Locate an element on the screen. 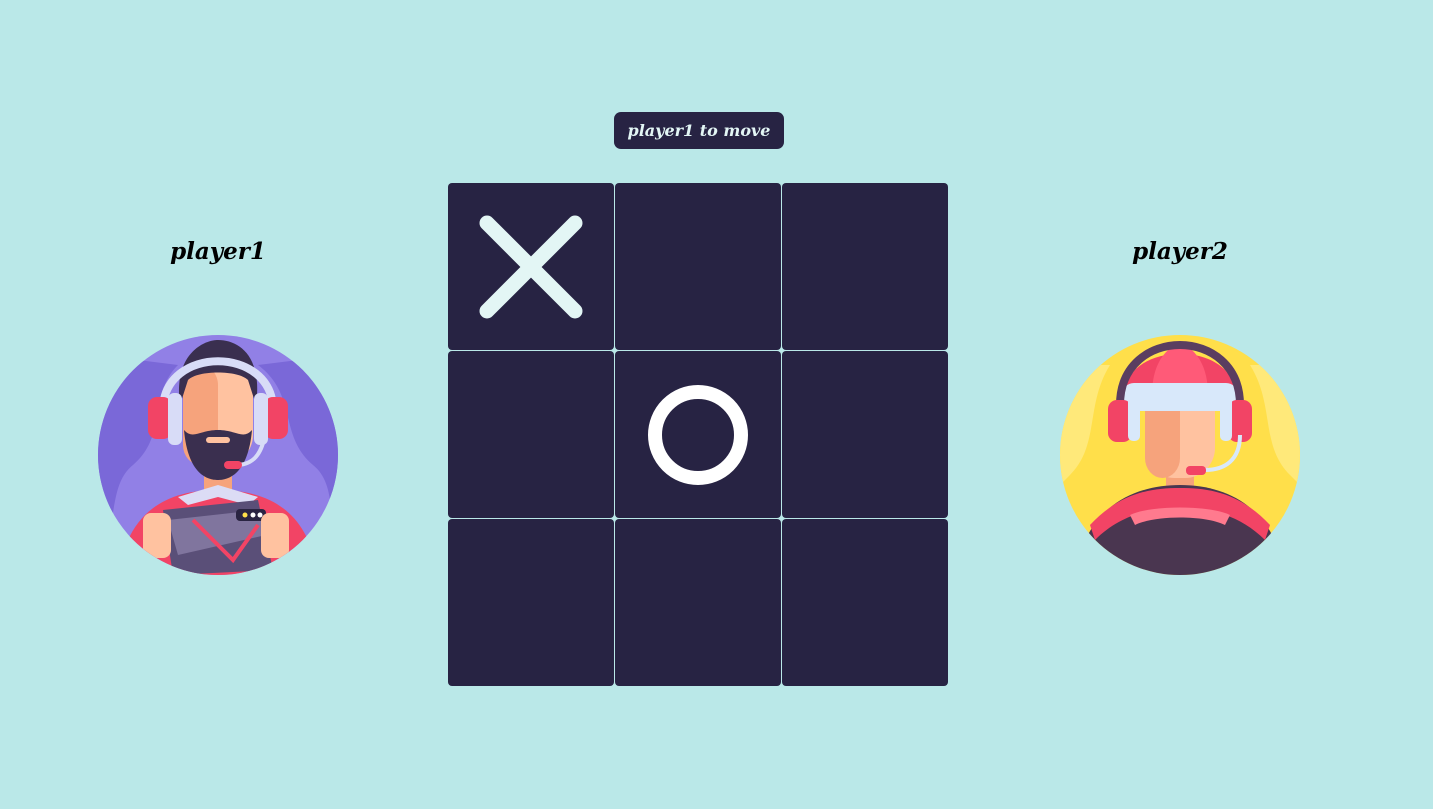 Image resolution: width=1433 pixels, height=809 pixels. x-mark-icon is located at coordinates (531, 267).